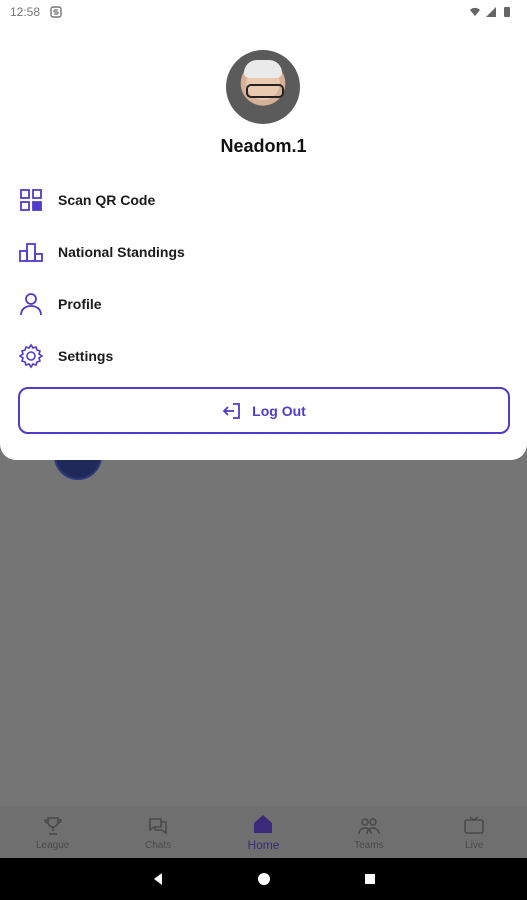 Image resolution: width=527 pixels, height=900 pixels. Describe the element at coordinates (263, 252) in the screenshot. I see `menu-item-national-standings: National Standings` at that location.